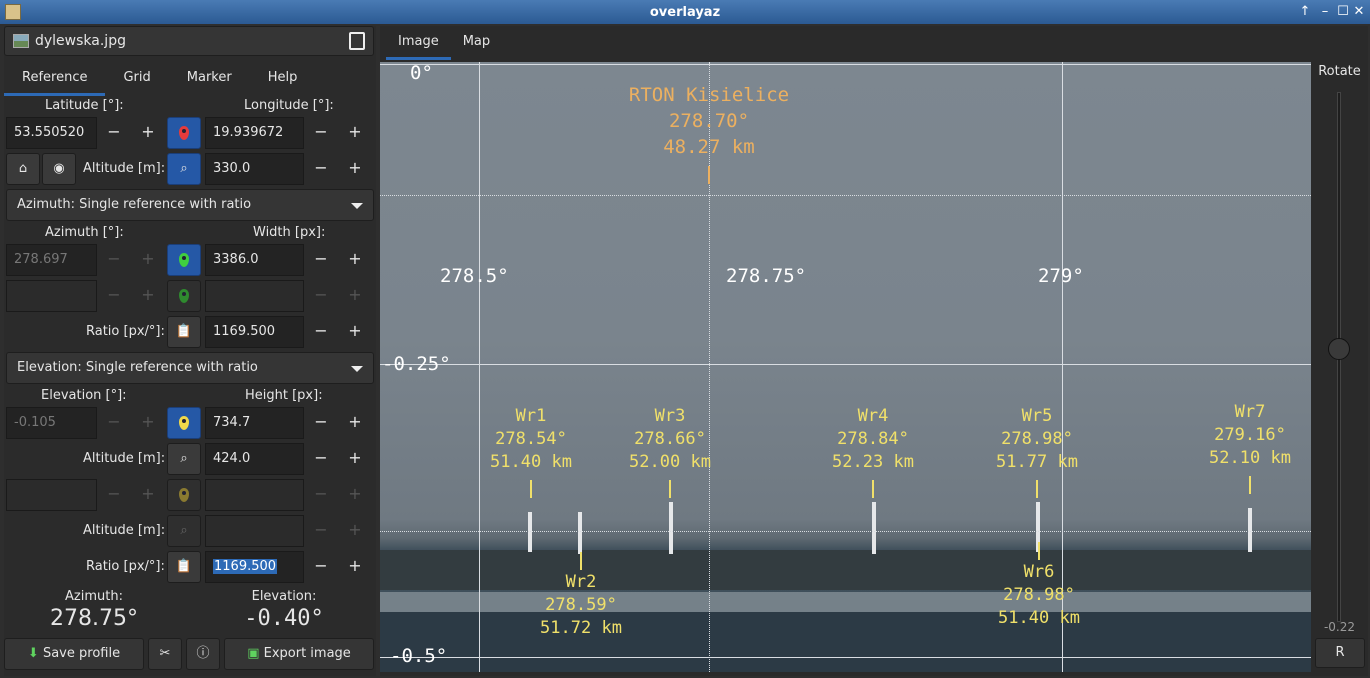  I want to click on longitude-input: 19.939672, so click(254, 133).